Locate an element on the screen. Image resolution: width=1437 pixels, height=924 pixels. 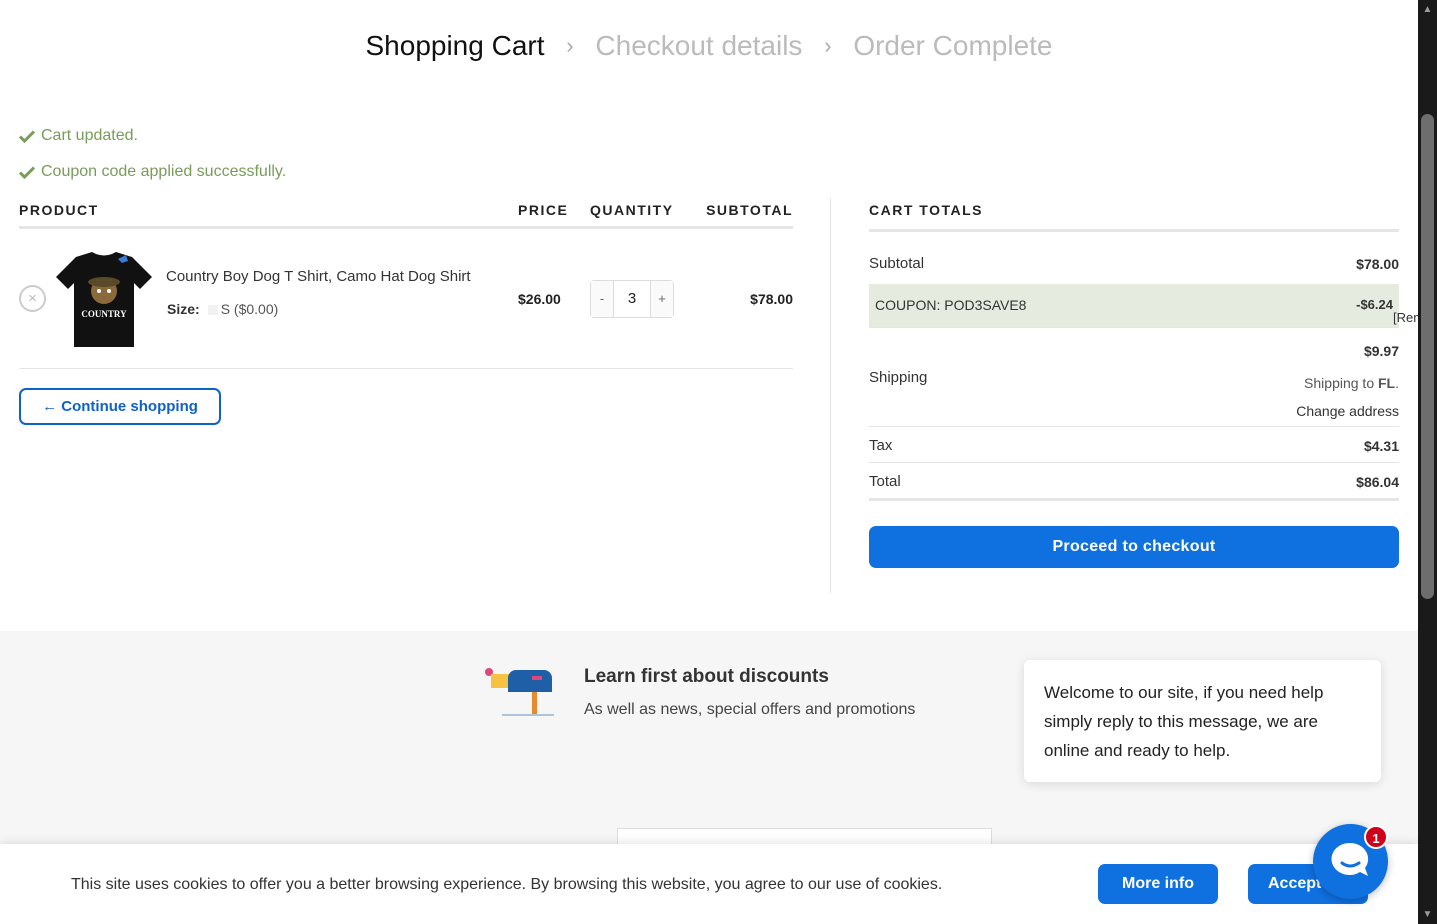
cart-table-header: PRODUCT PRICE QUANTITY SUBTOTAL is located at coordinates (406, 215).